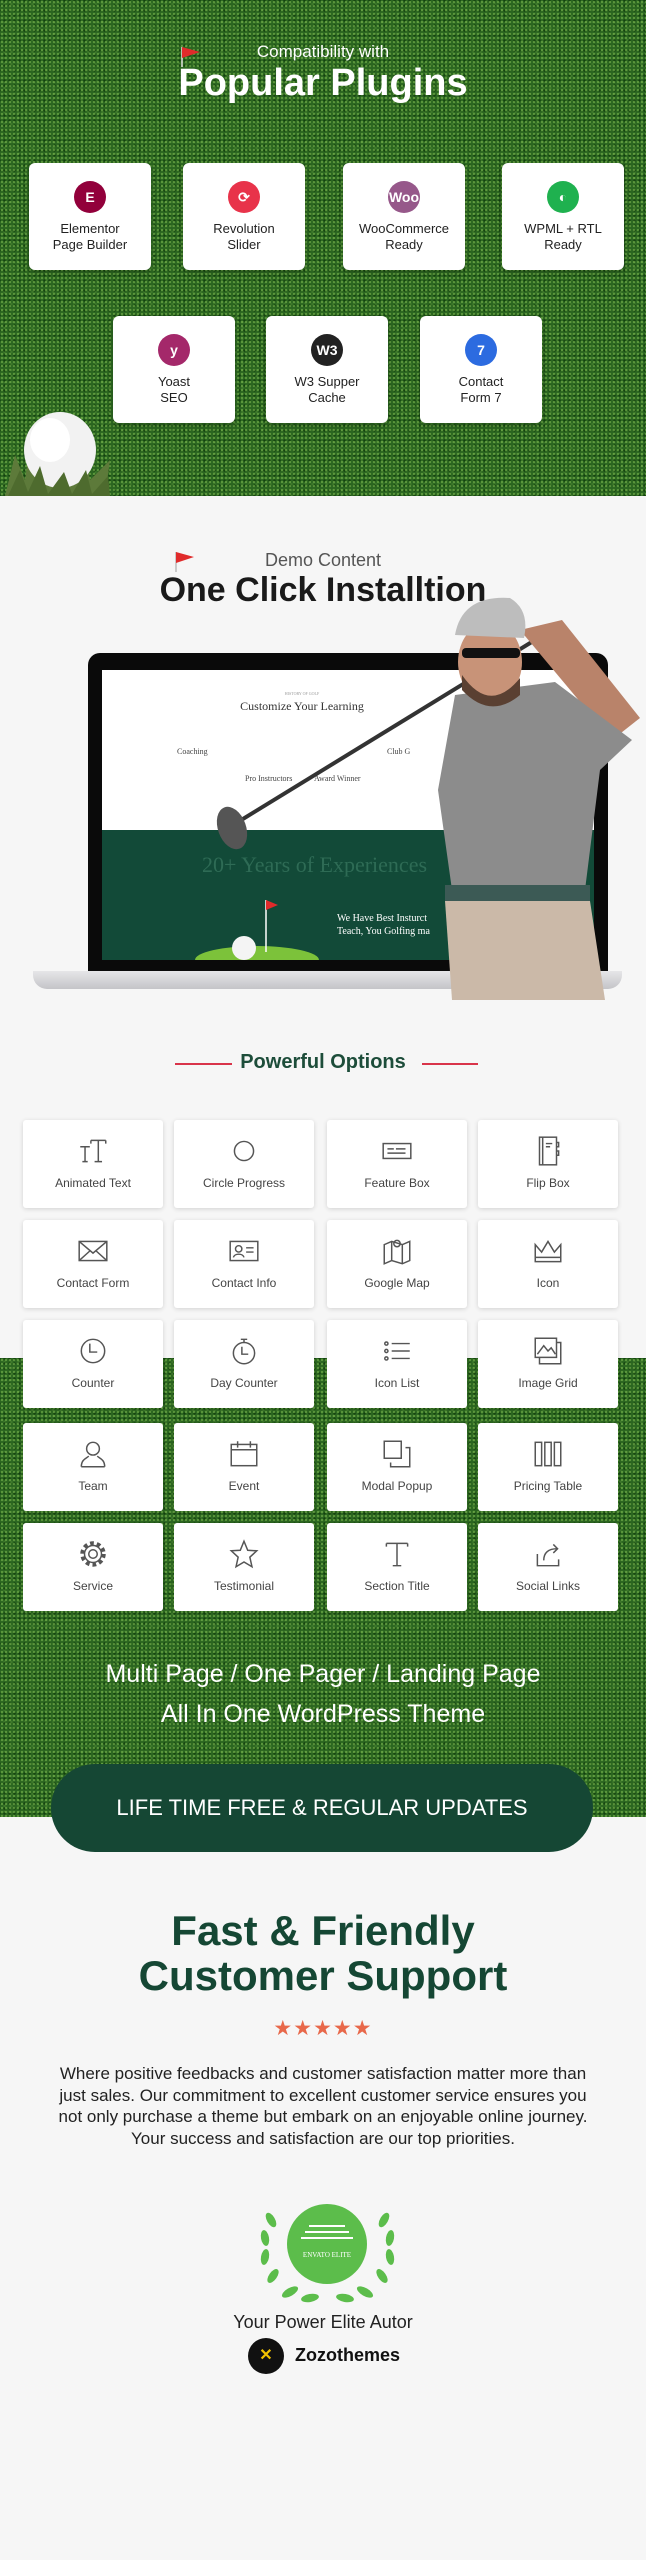 This screenshot has width=646, height=2560. What do you see at coordinates (548, 1264) in the screenshot?
I see `option-card: Icon` at bounding box center [548, 1264].